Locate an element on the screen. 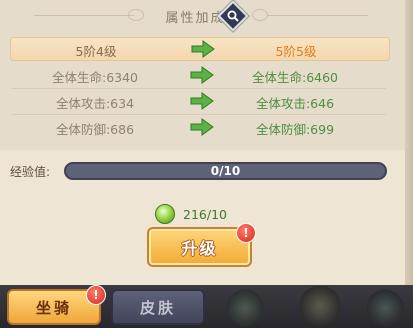  current-defense: 全体防御:686 is located at coordinates (95, 129).